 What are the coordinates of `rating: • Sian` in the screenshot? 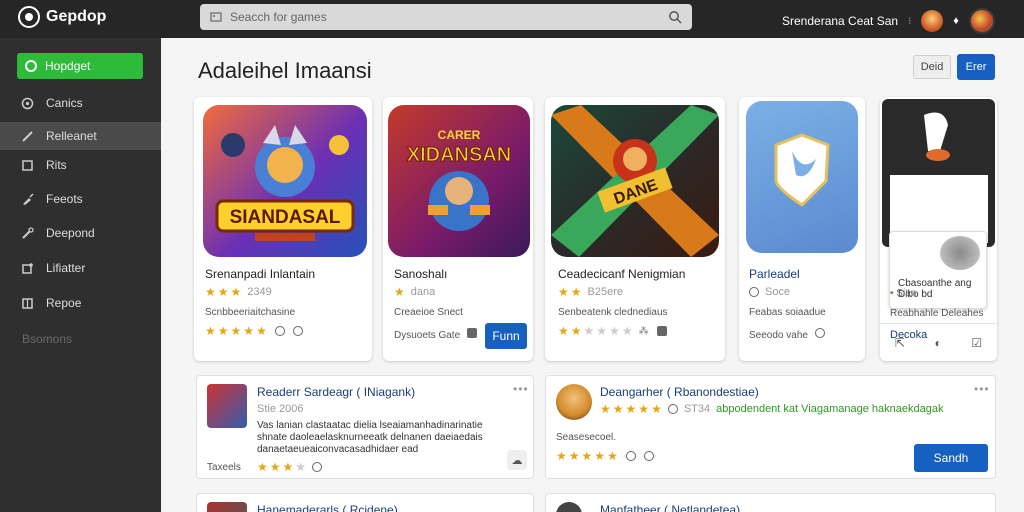 It's located at (903, 293).